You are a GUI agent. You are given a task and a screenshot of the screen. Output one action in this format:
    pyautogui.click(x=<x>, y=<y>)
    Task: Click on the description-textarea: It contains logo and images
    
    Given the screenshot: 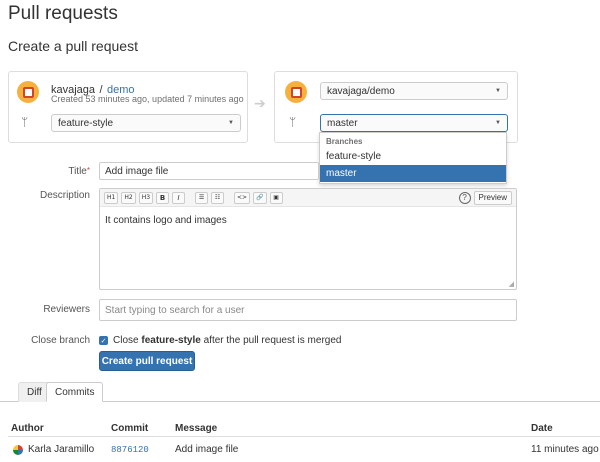 What is the action you would take?
    pyautogui.click(x=308, y=220)
    